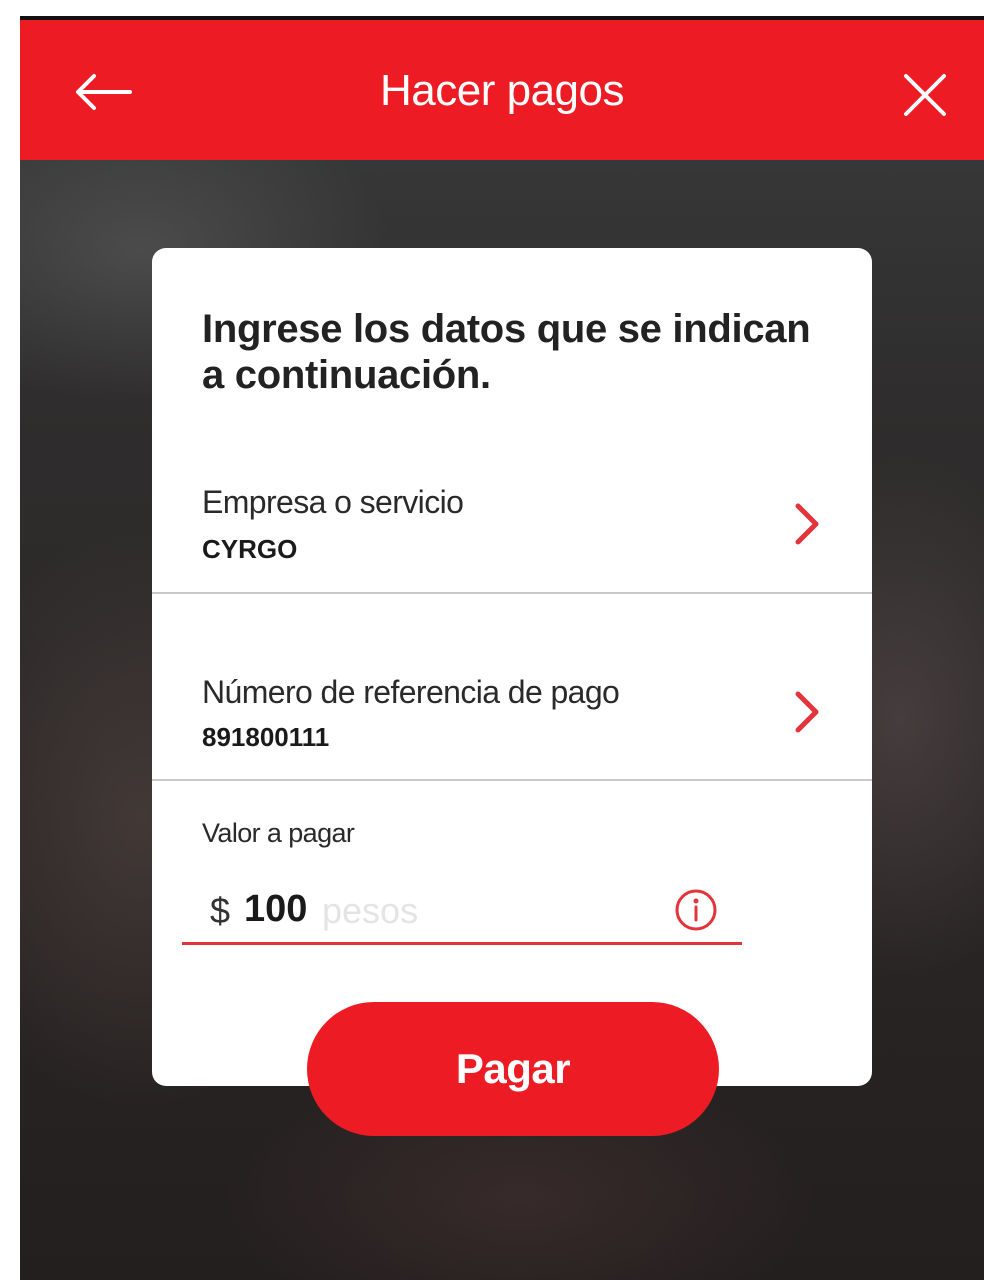 The width and height of the screenshot is (984, 1280). I want to click on close-icon, so click(925, 95).